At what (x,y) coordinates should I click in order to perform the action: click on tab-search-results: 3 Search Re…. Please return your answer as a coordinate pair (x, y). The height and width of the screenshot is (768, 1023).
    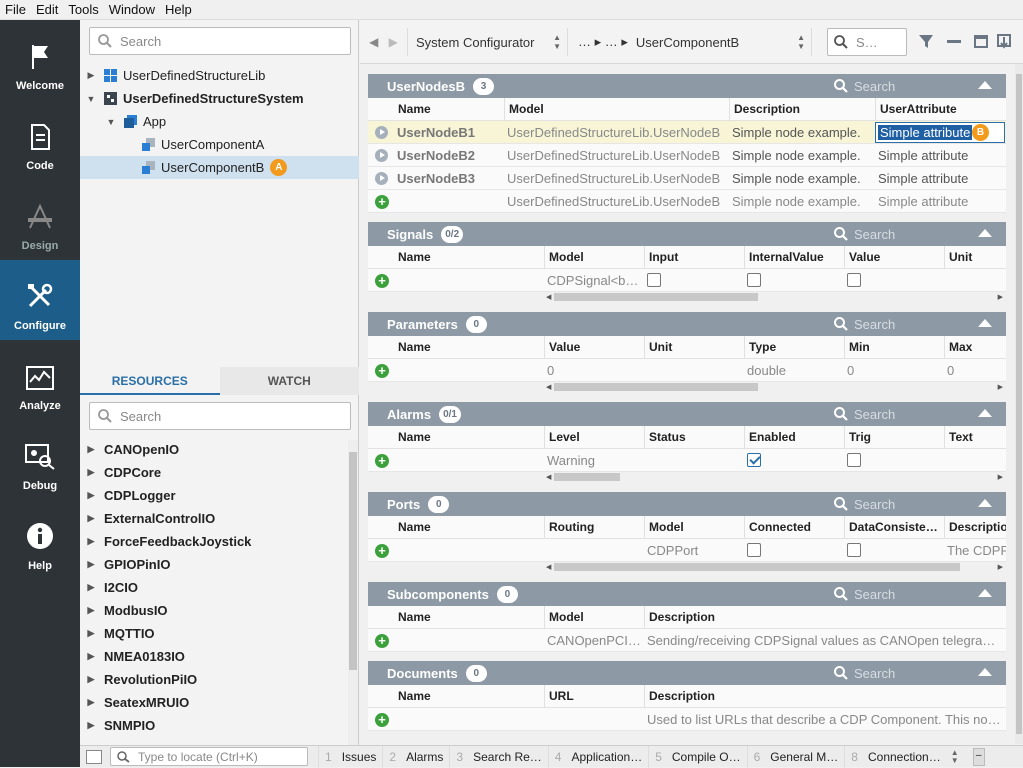
    Looking at the image, I should click on (498, 756).